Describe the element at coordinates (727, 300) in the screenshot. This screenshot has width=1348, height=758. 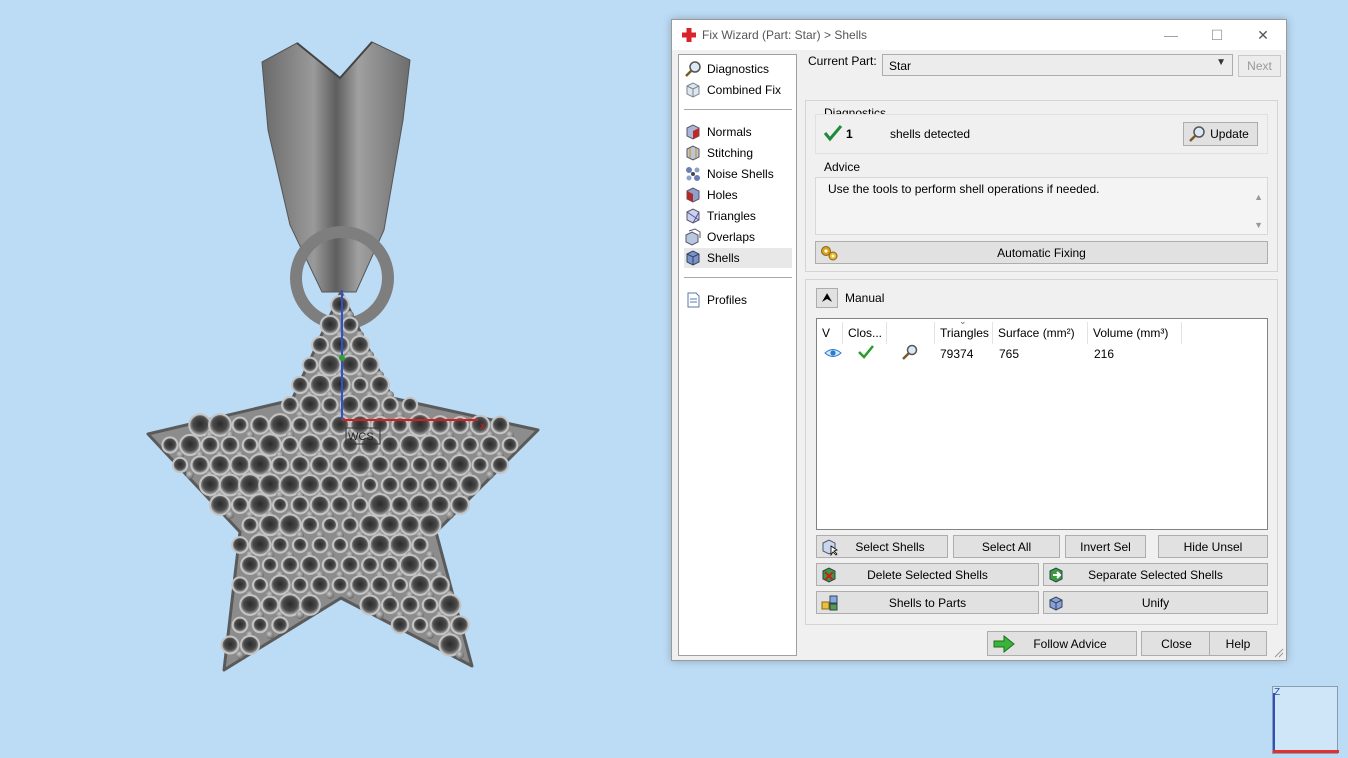
I see `nav-item-label: Profiles` at that location.